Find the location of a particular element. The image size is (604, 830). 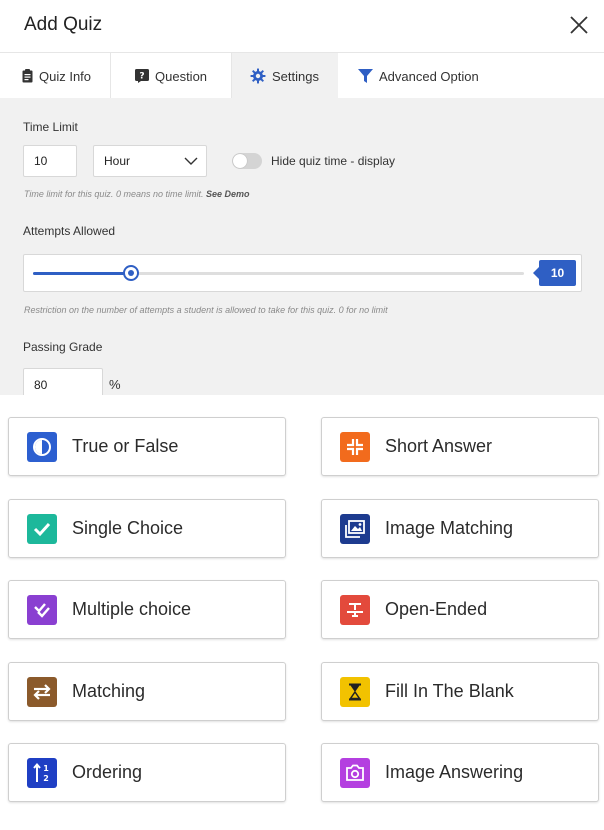

compress-icon is located at coordinates (355, 446).